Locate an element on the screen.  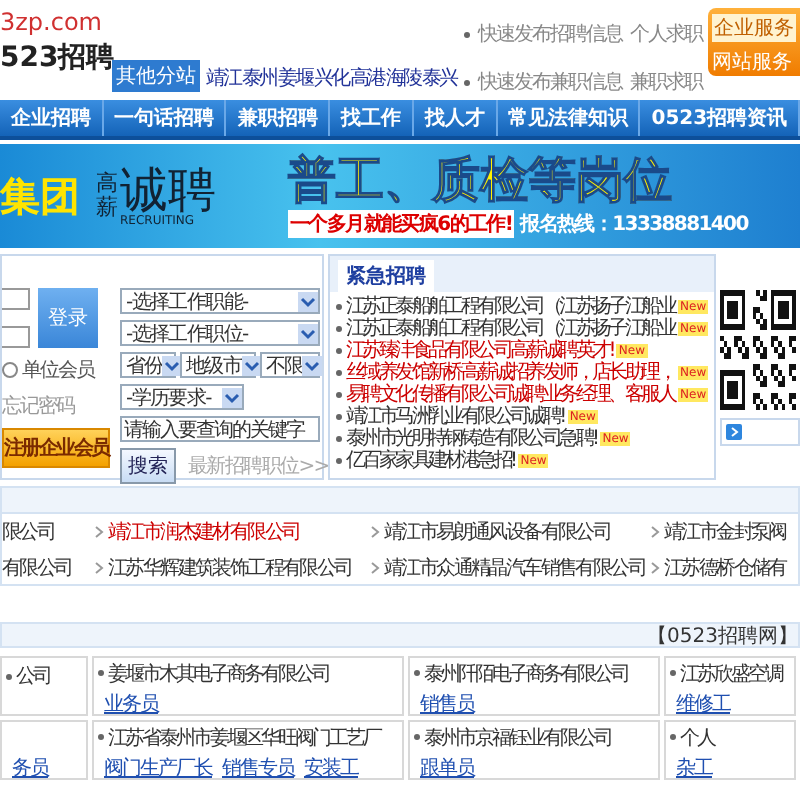
nav-item: 找人才 is located at coordinates (455, 118).